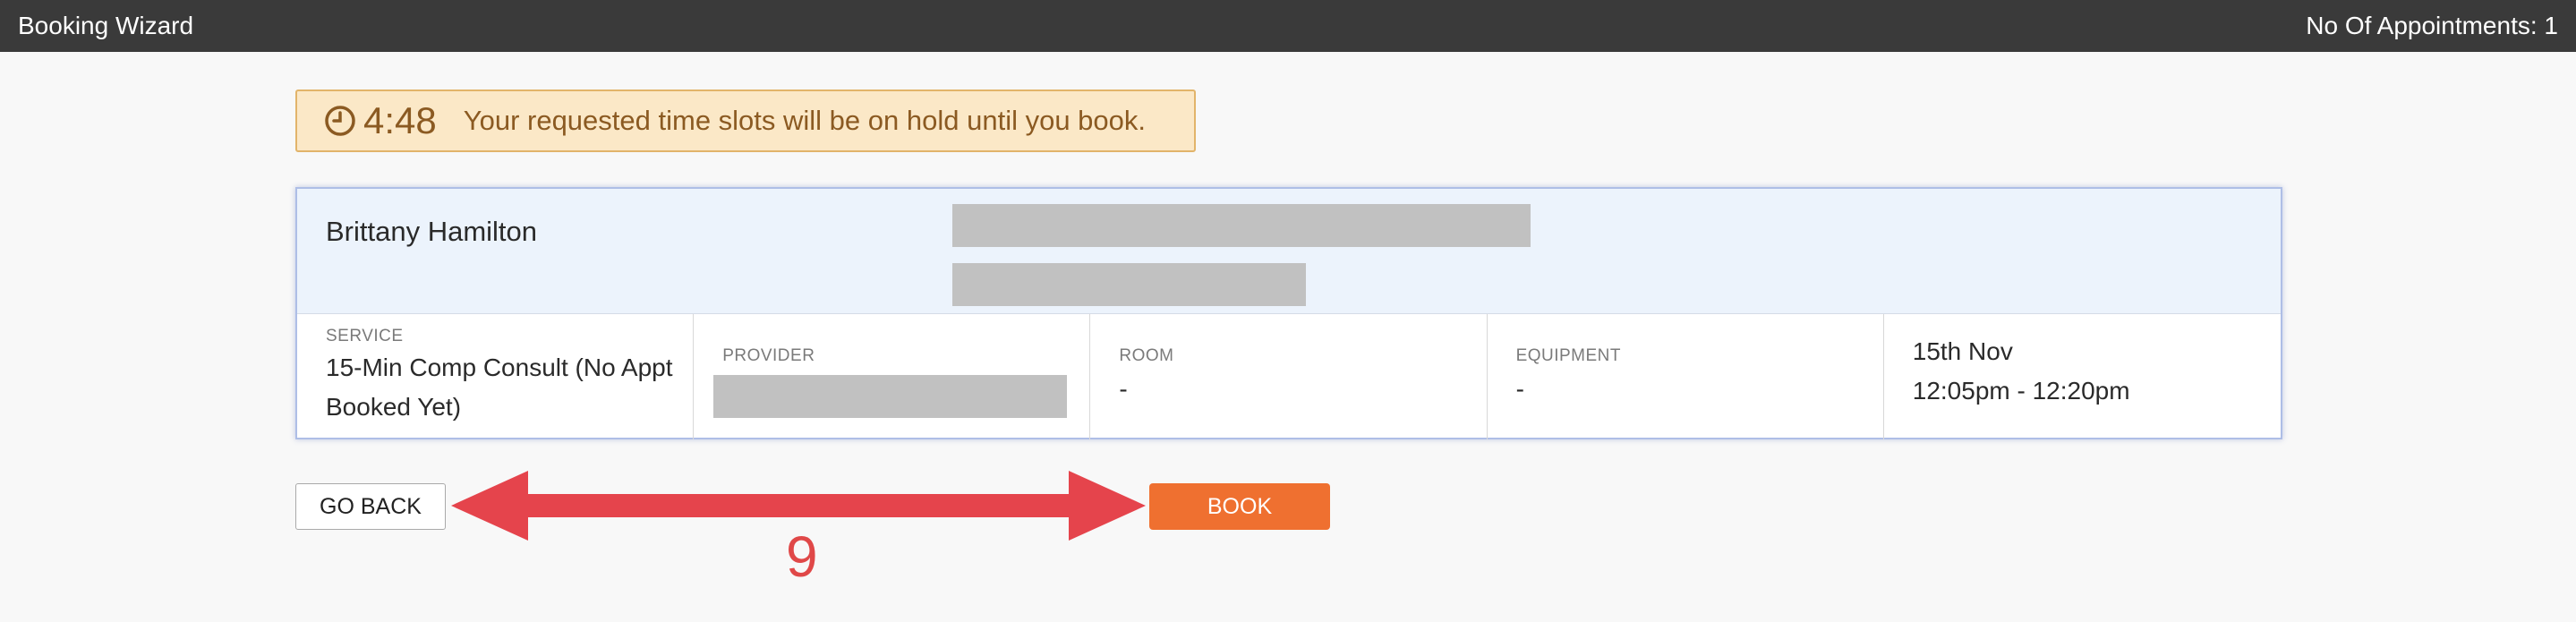  I want to click on room-cell: ROOM -, so click(1289, 376).